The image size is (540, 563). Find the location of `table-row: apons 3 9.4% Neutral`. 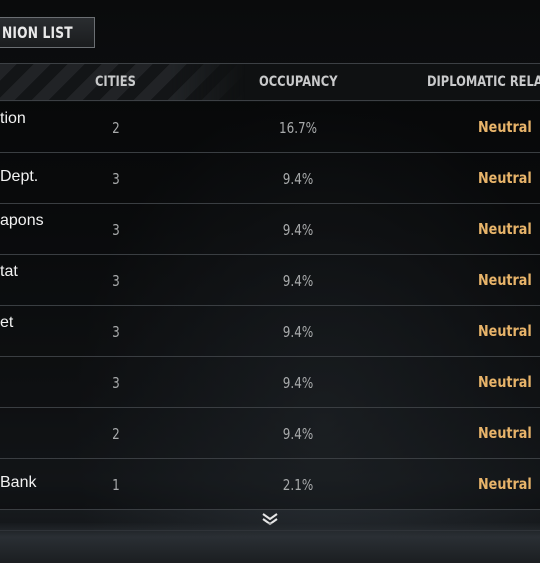

table-row: apons 3 9.4% Neutral is located at coordinates (270, 229).